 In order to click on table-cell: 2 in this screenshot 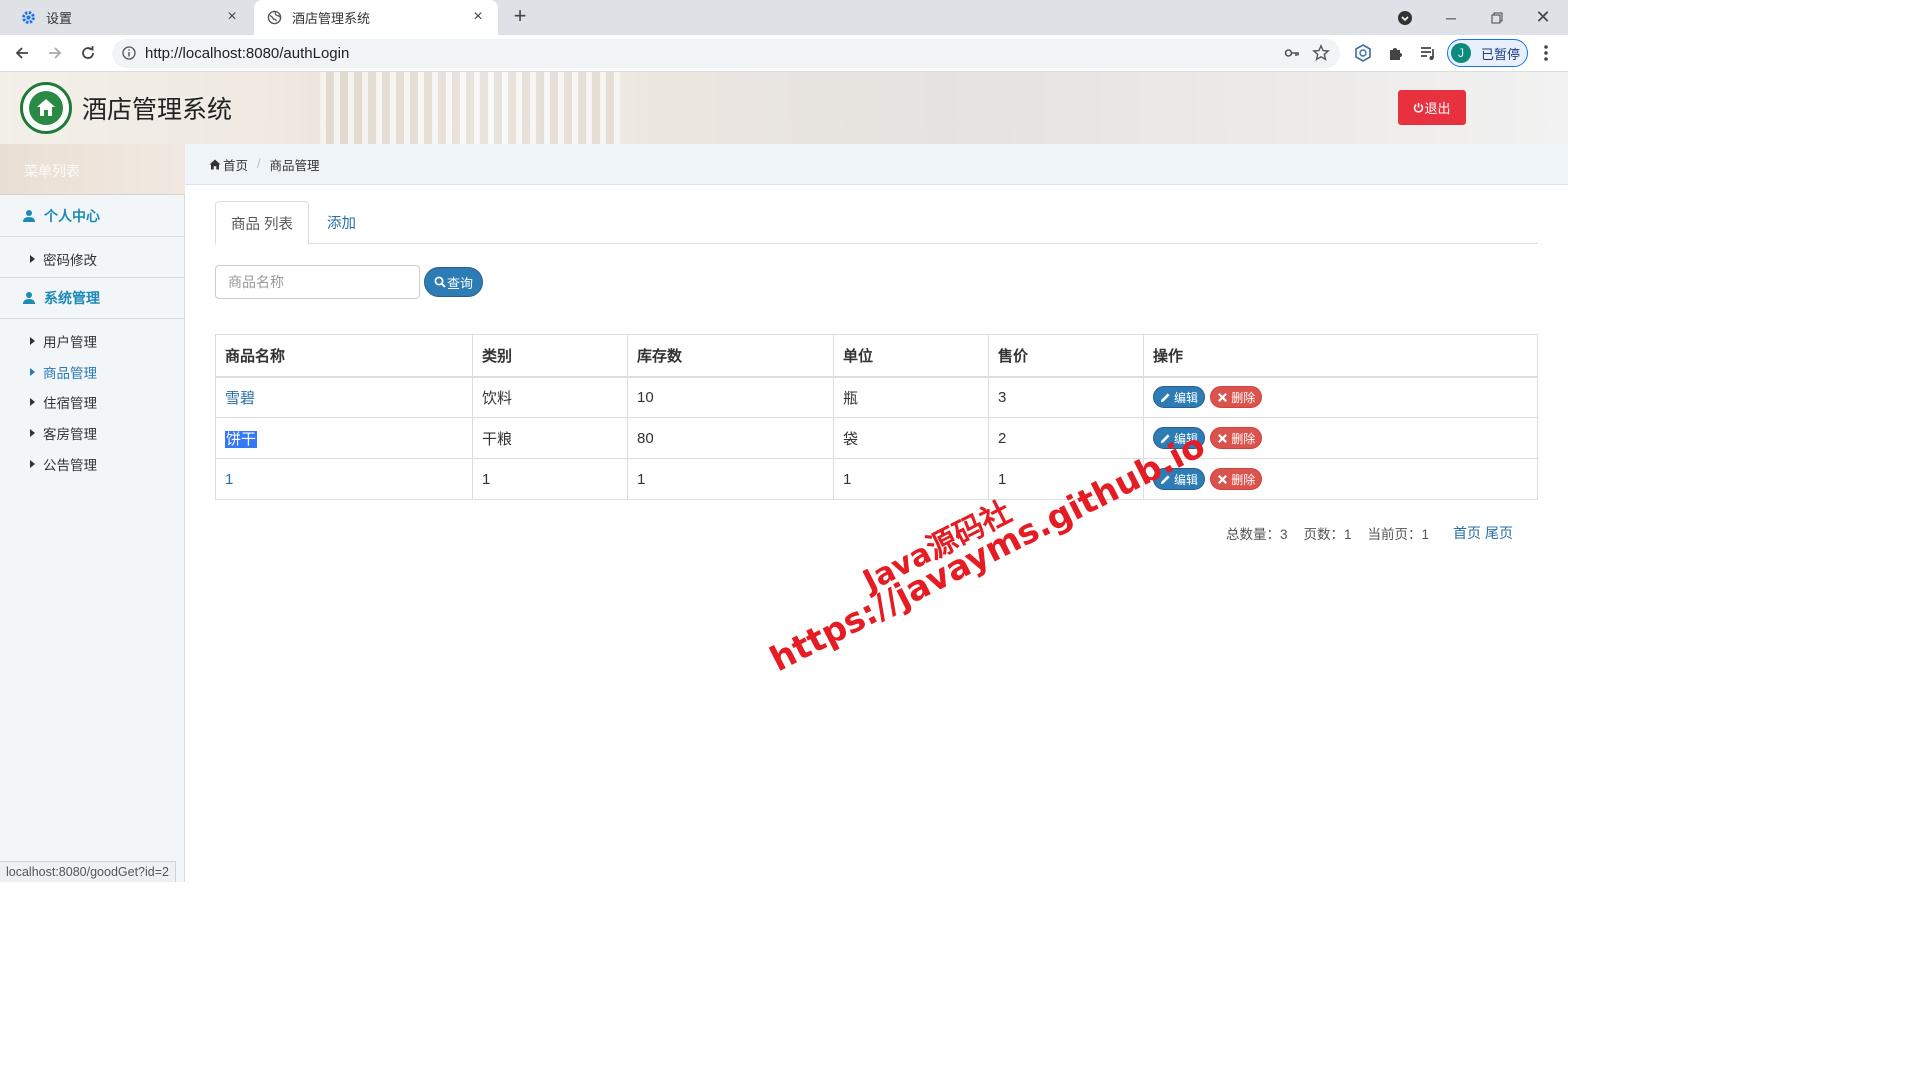, I will do `click(1066, 438)`.